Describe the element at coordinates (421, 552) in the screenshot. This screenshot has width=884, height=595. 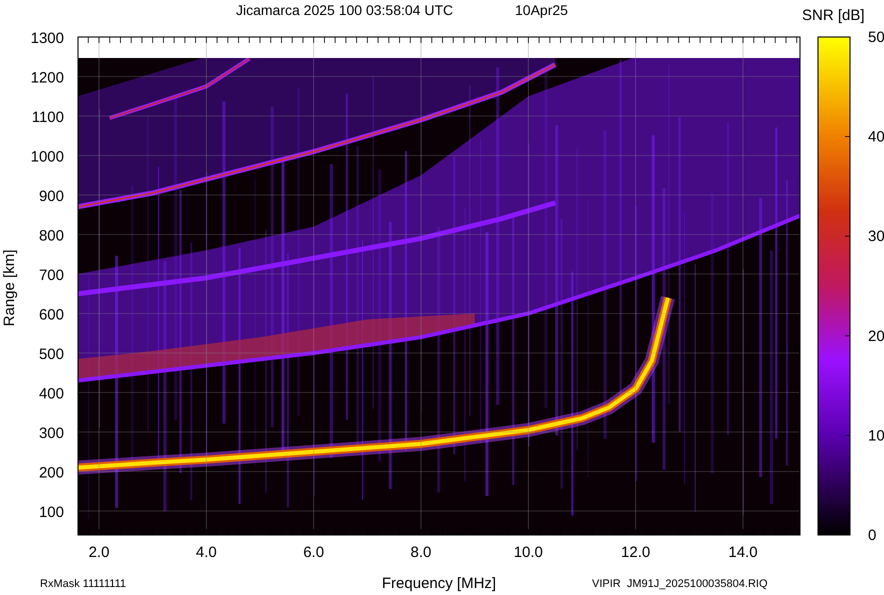
I see `x-tick-label: 8.0` at that location.